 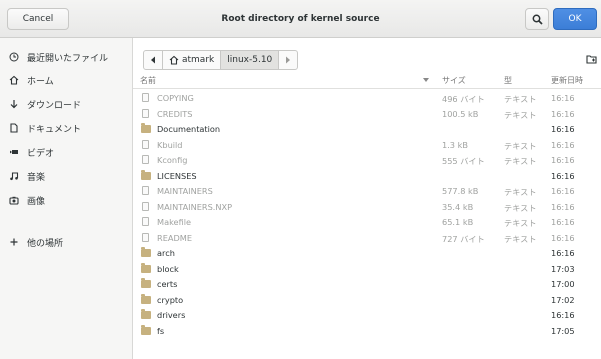 I want to click on file-row: Documentation 16:16, so click(x=367, y=129).